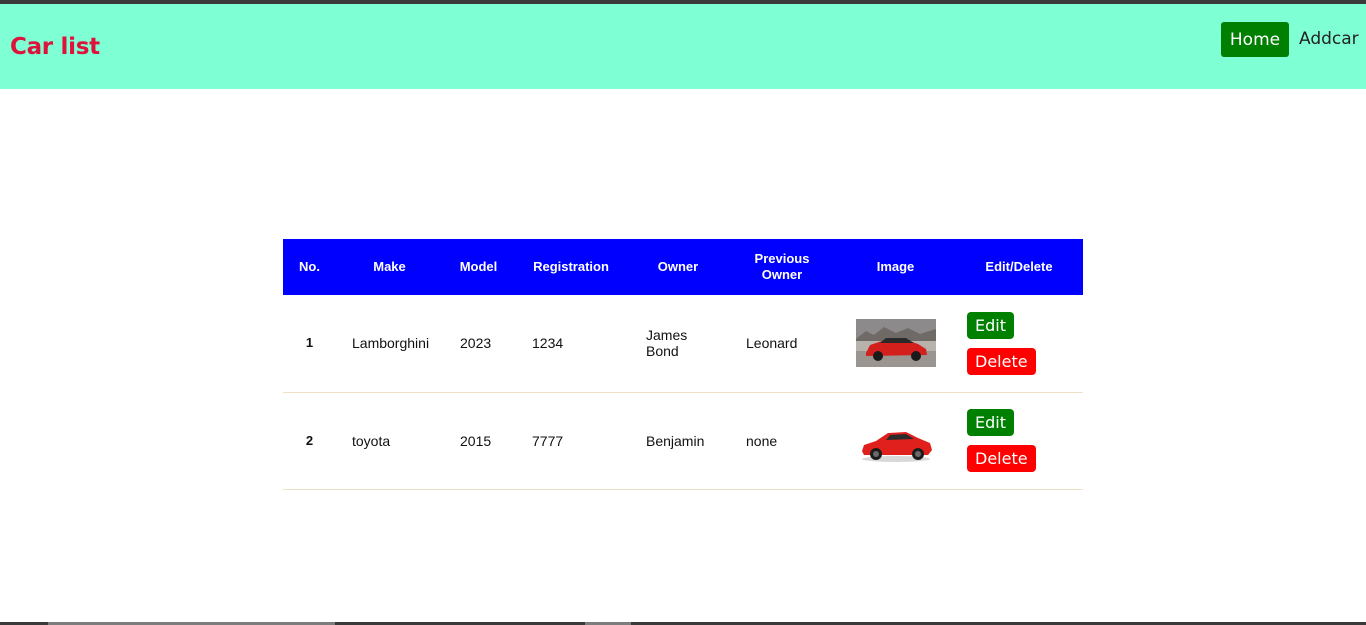 The height and width of the screenshot is (625, 1366). Describe the element at coordinates (571, 344) in the screenshot. I see `cell-registration: 1234` at that location.